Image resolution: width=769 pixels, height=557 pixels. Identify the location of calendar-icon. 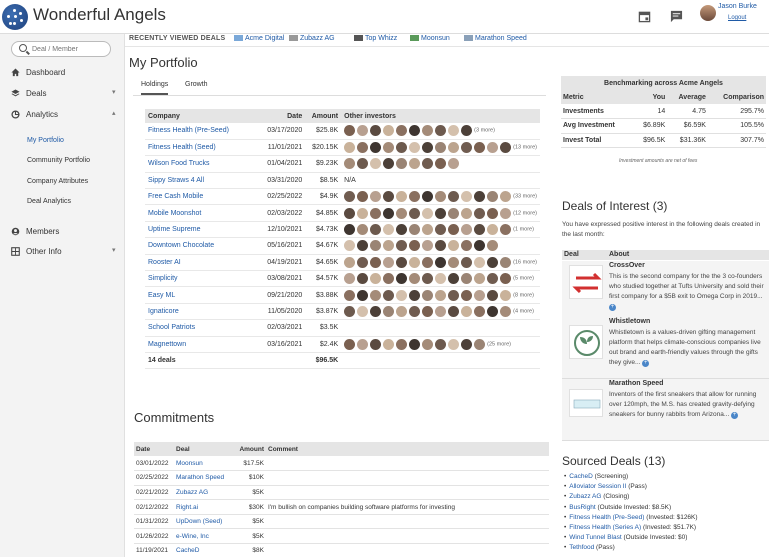
(644, 16).